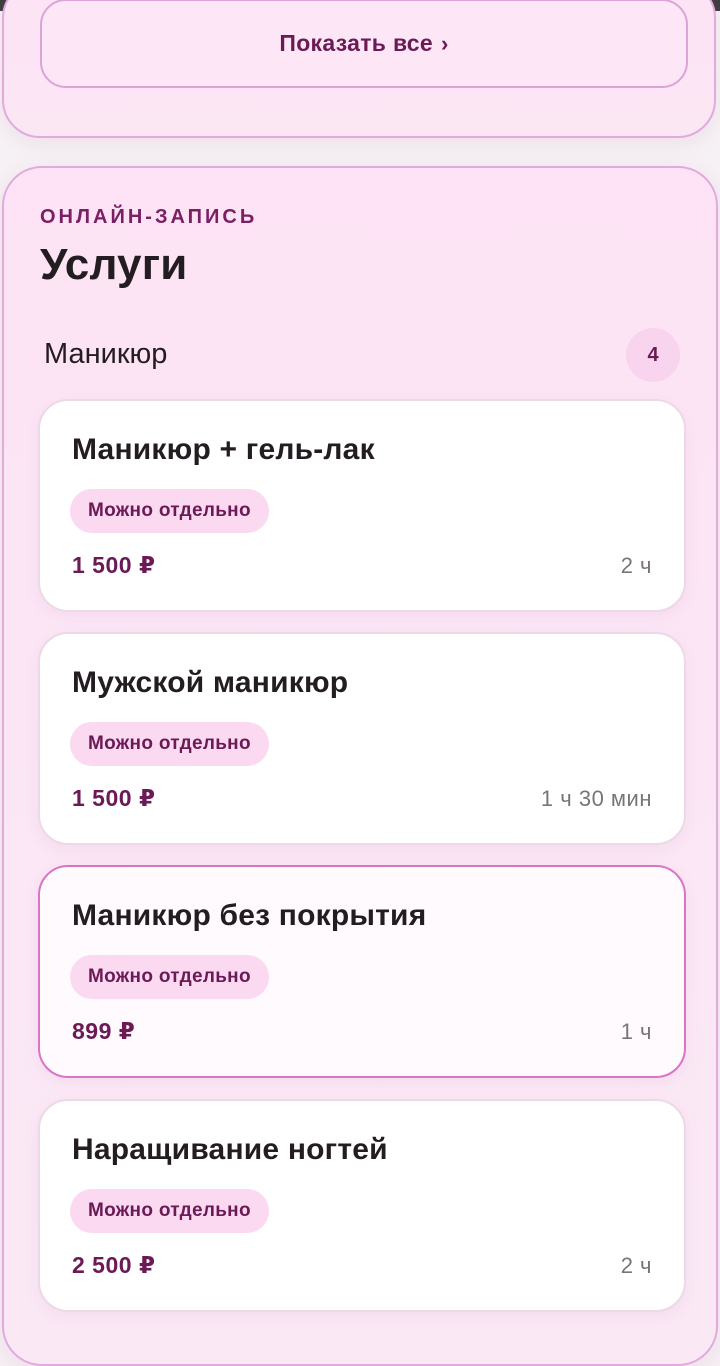 This screenshot has width=720, height=1366. What do you see at coordinates (230, 1149) in the screenshot?
I see `service-name: Наращивание ногтей` at bounding box center [230, 1149].